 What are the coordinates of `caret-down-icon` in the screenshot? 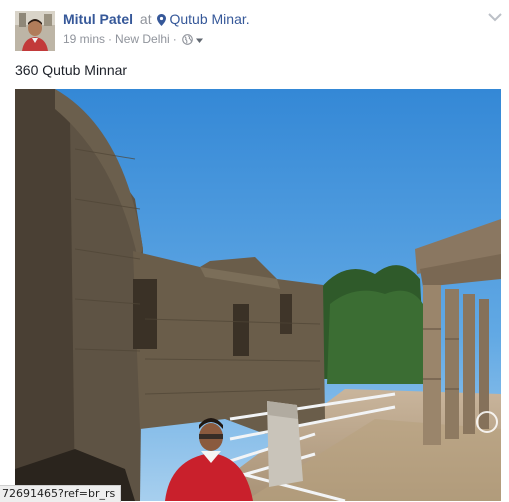 It's located at (199, 40).